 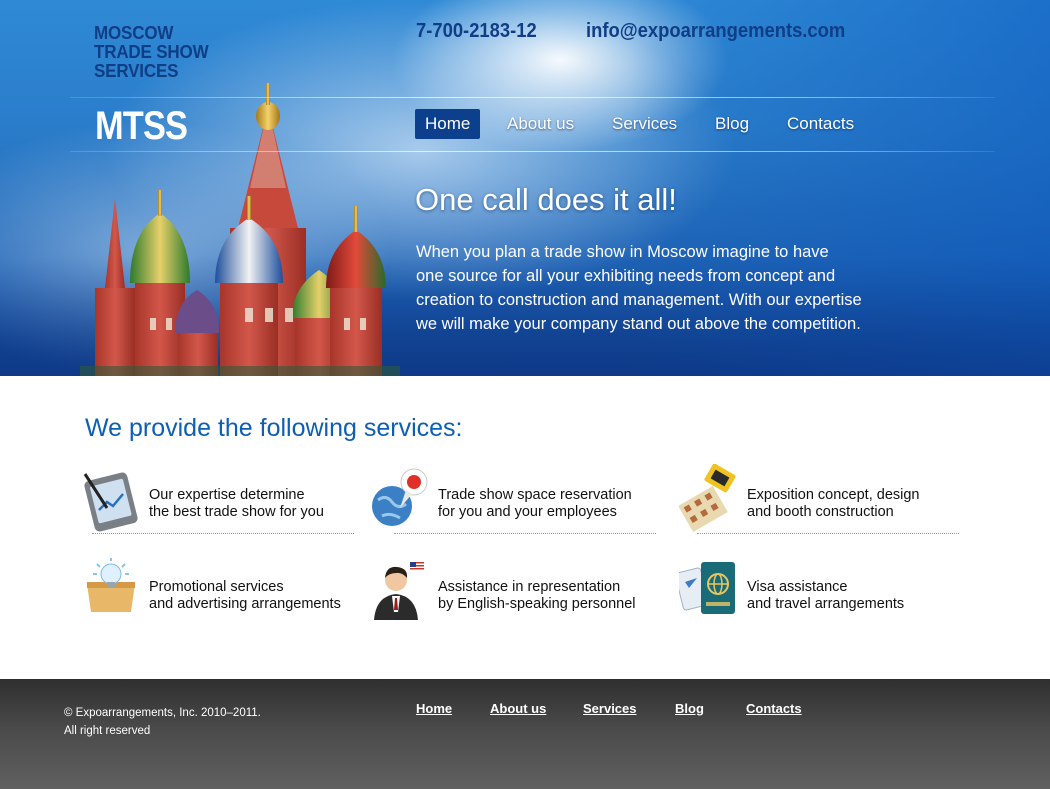 I want to click on email-link: info@expoarrangements.com, so click(x=715, y=31).